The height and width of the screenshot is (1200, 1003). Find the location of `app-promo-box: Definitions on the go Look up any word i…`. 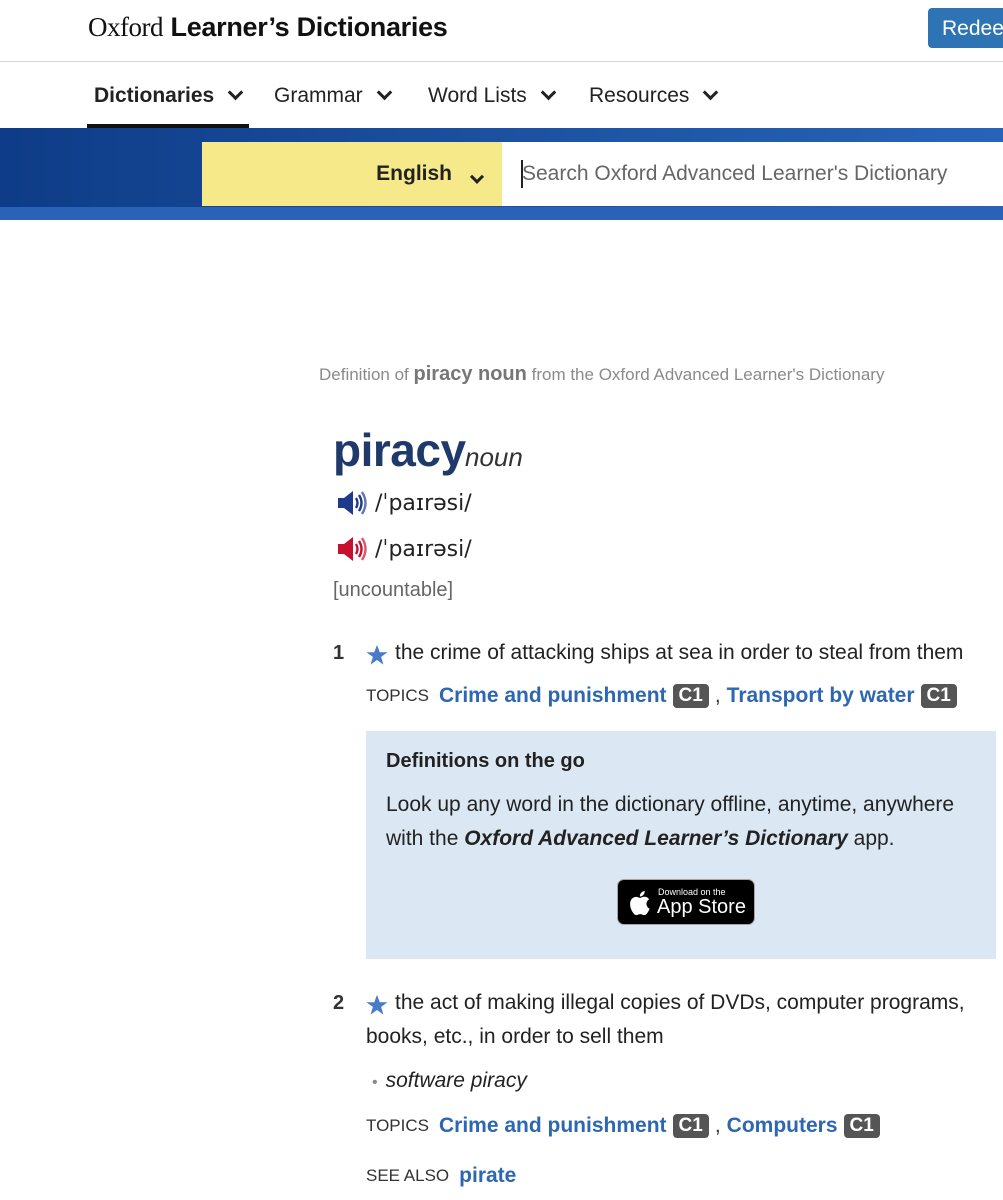

app-promo-box: Definitions on the go Look up any word i… is located at coordinates (681, 845).